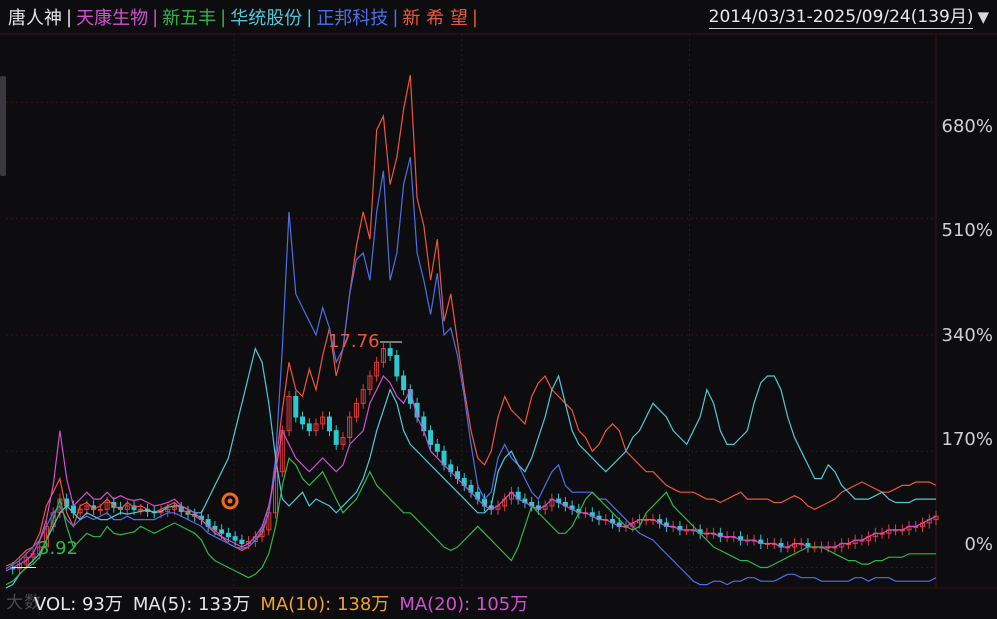 Image resolution: width=997 pixels, height=619 pixels. I want to click on start-value-label: 3.92, so click(58, 548).